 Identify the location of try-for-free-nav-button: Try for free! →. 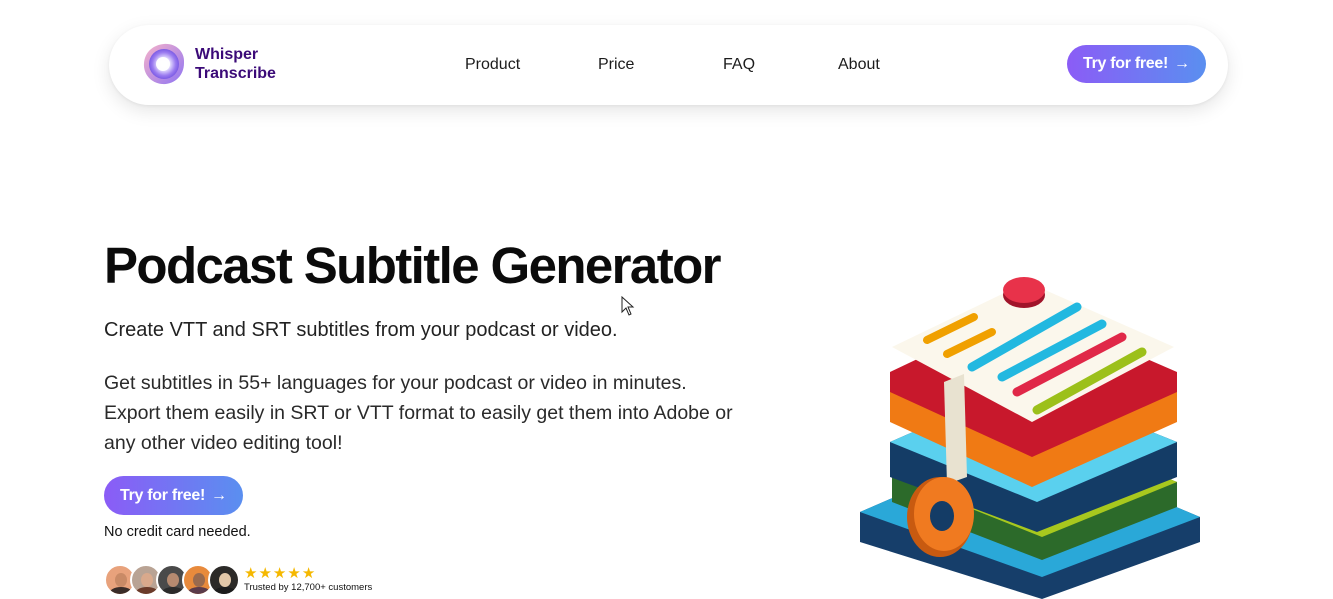
(1136, 64).